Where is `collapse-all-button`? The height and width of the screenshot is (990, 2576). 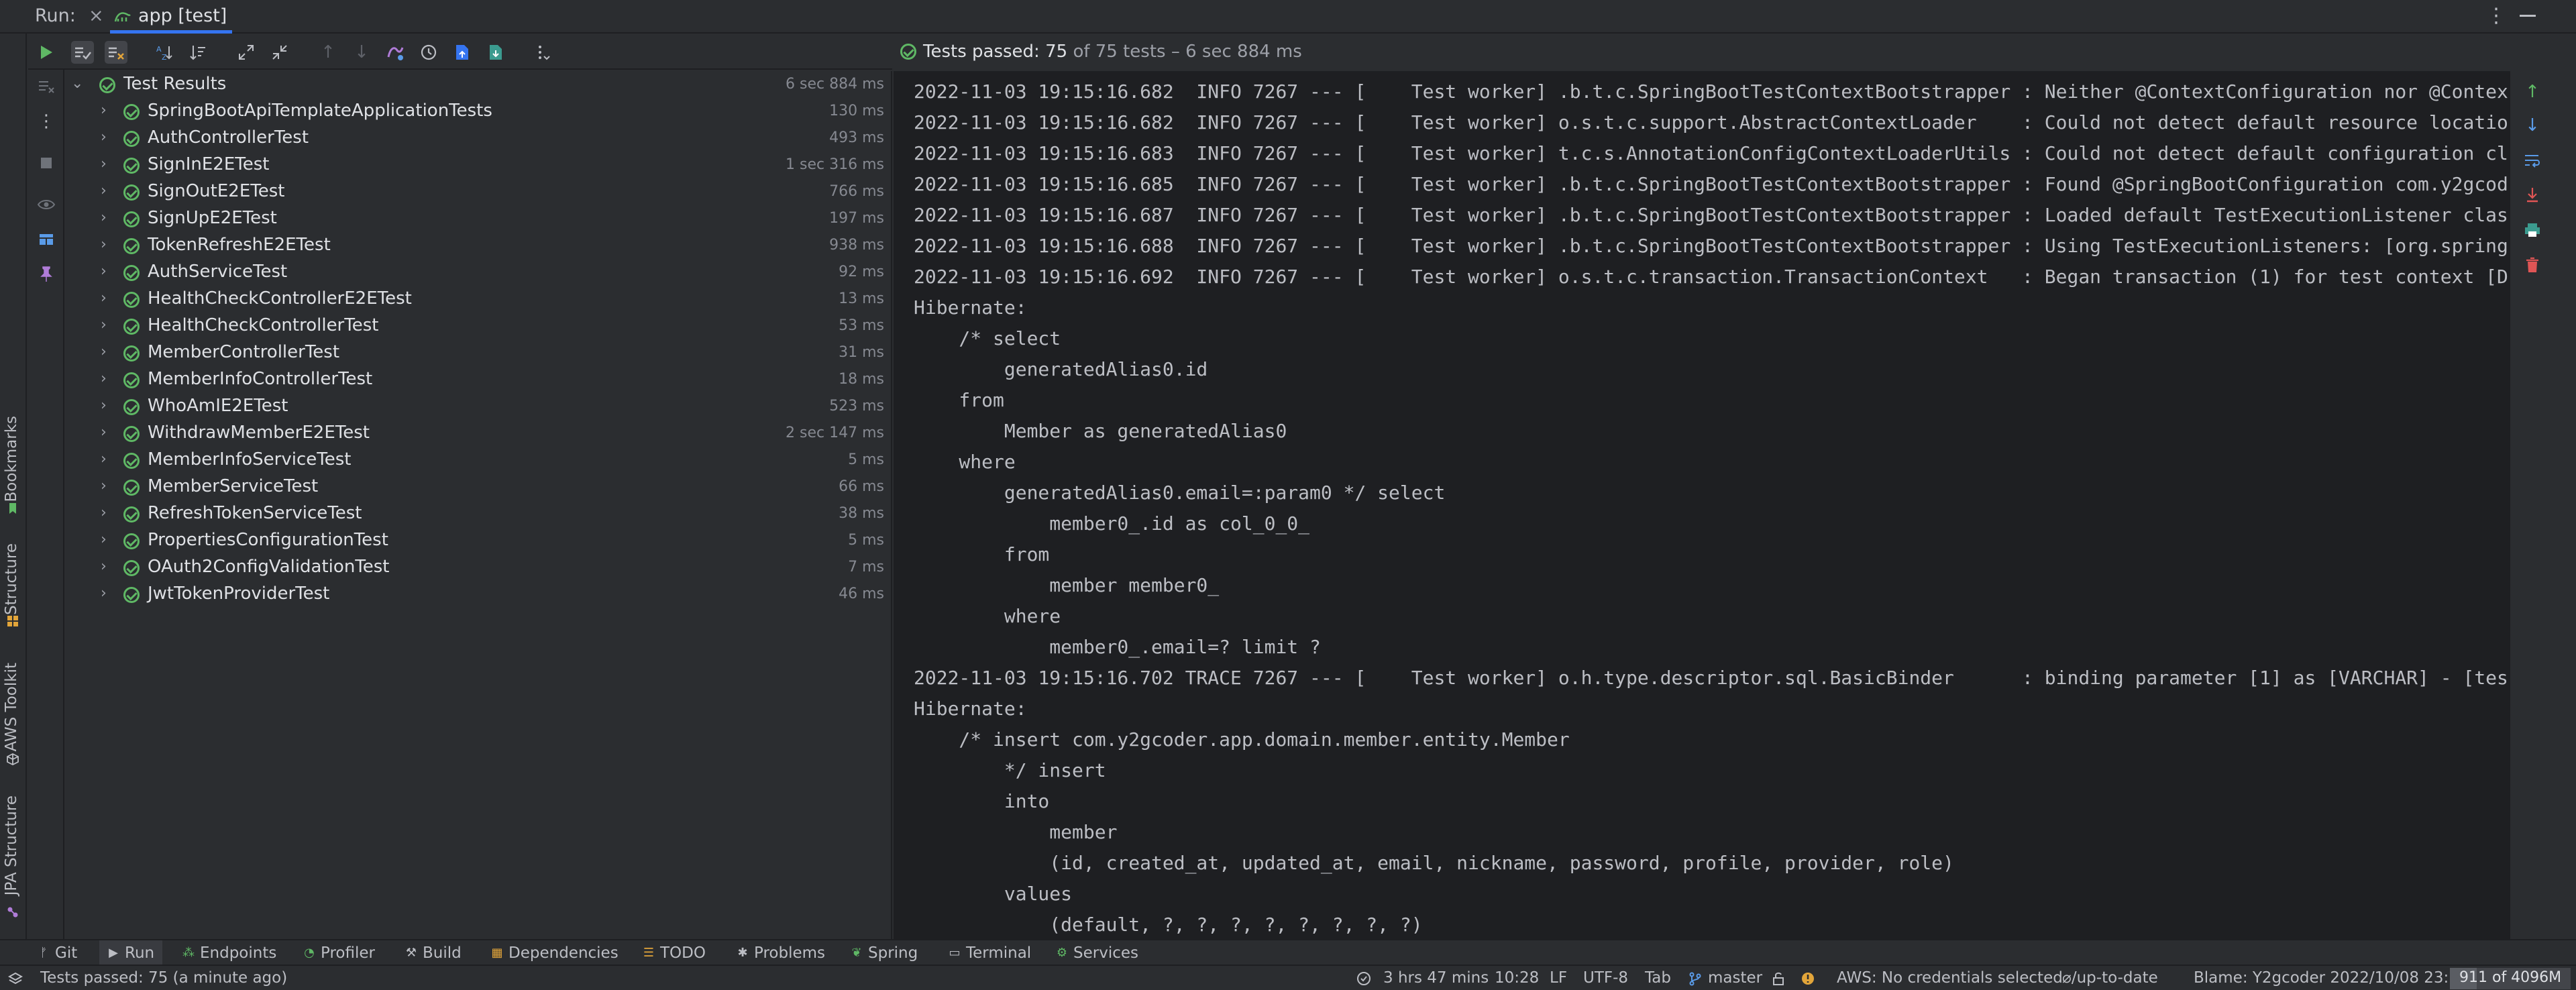
collapse-all-button is located at coordinates (279, 53).